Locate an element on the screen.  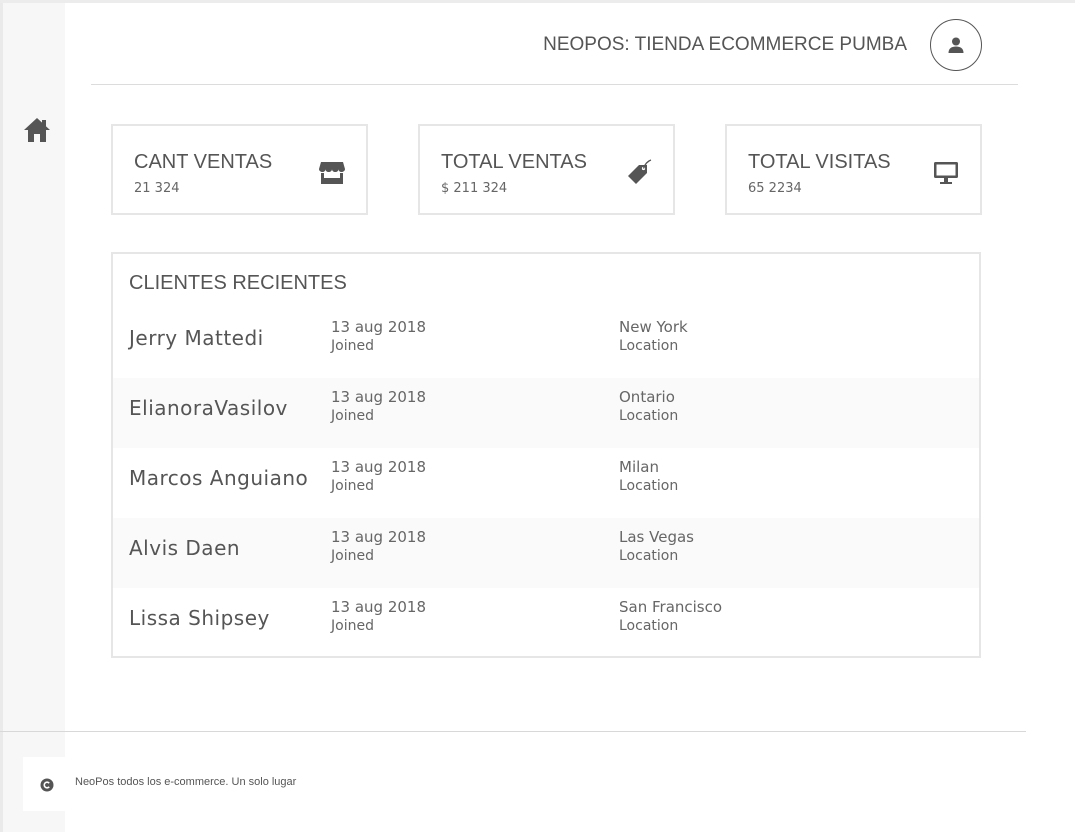
client-location: New York is located at coordinates (653, 327).